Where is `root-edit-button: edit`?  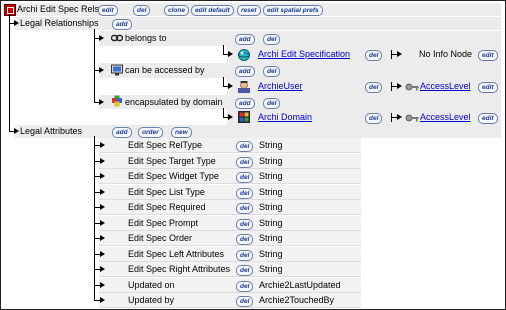
root-edit-button: edit is located at coordinates (108, 10).